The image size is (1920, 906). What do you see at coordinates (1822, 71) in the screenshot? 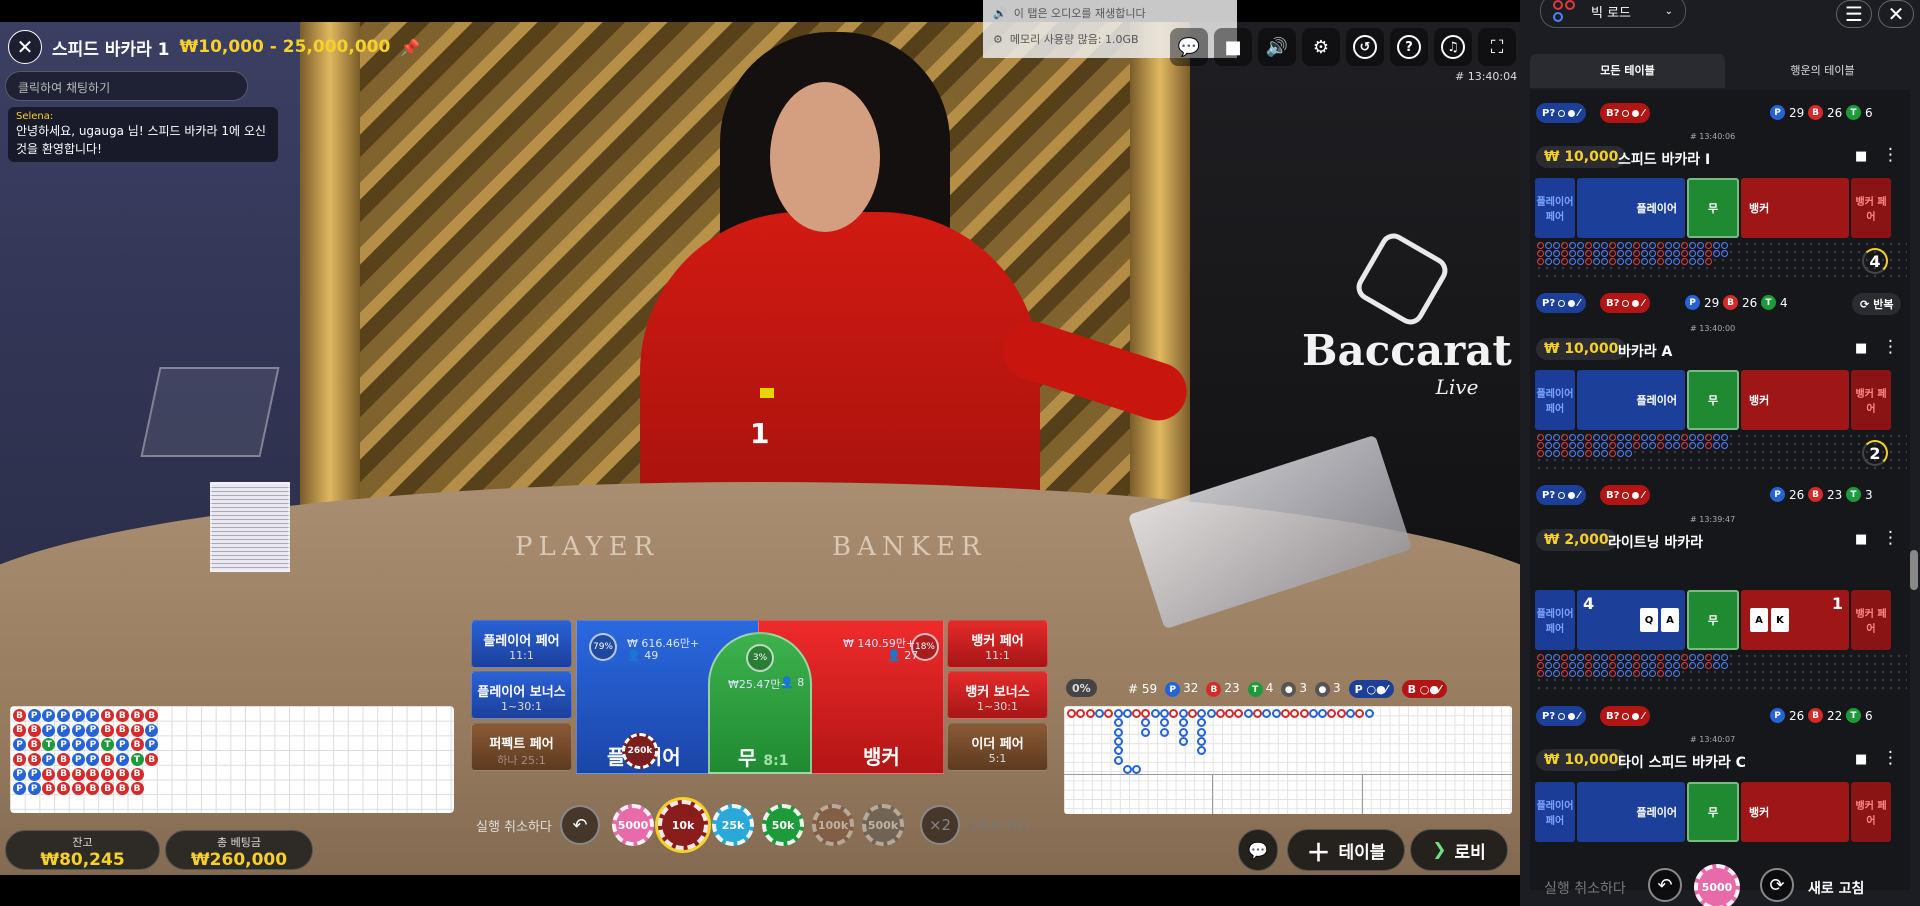
I see `tab-lucky-tables: 행운의 테이블` at bounding box center [1822, 71].